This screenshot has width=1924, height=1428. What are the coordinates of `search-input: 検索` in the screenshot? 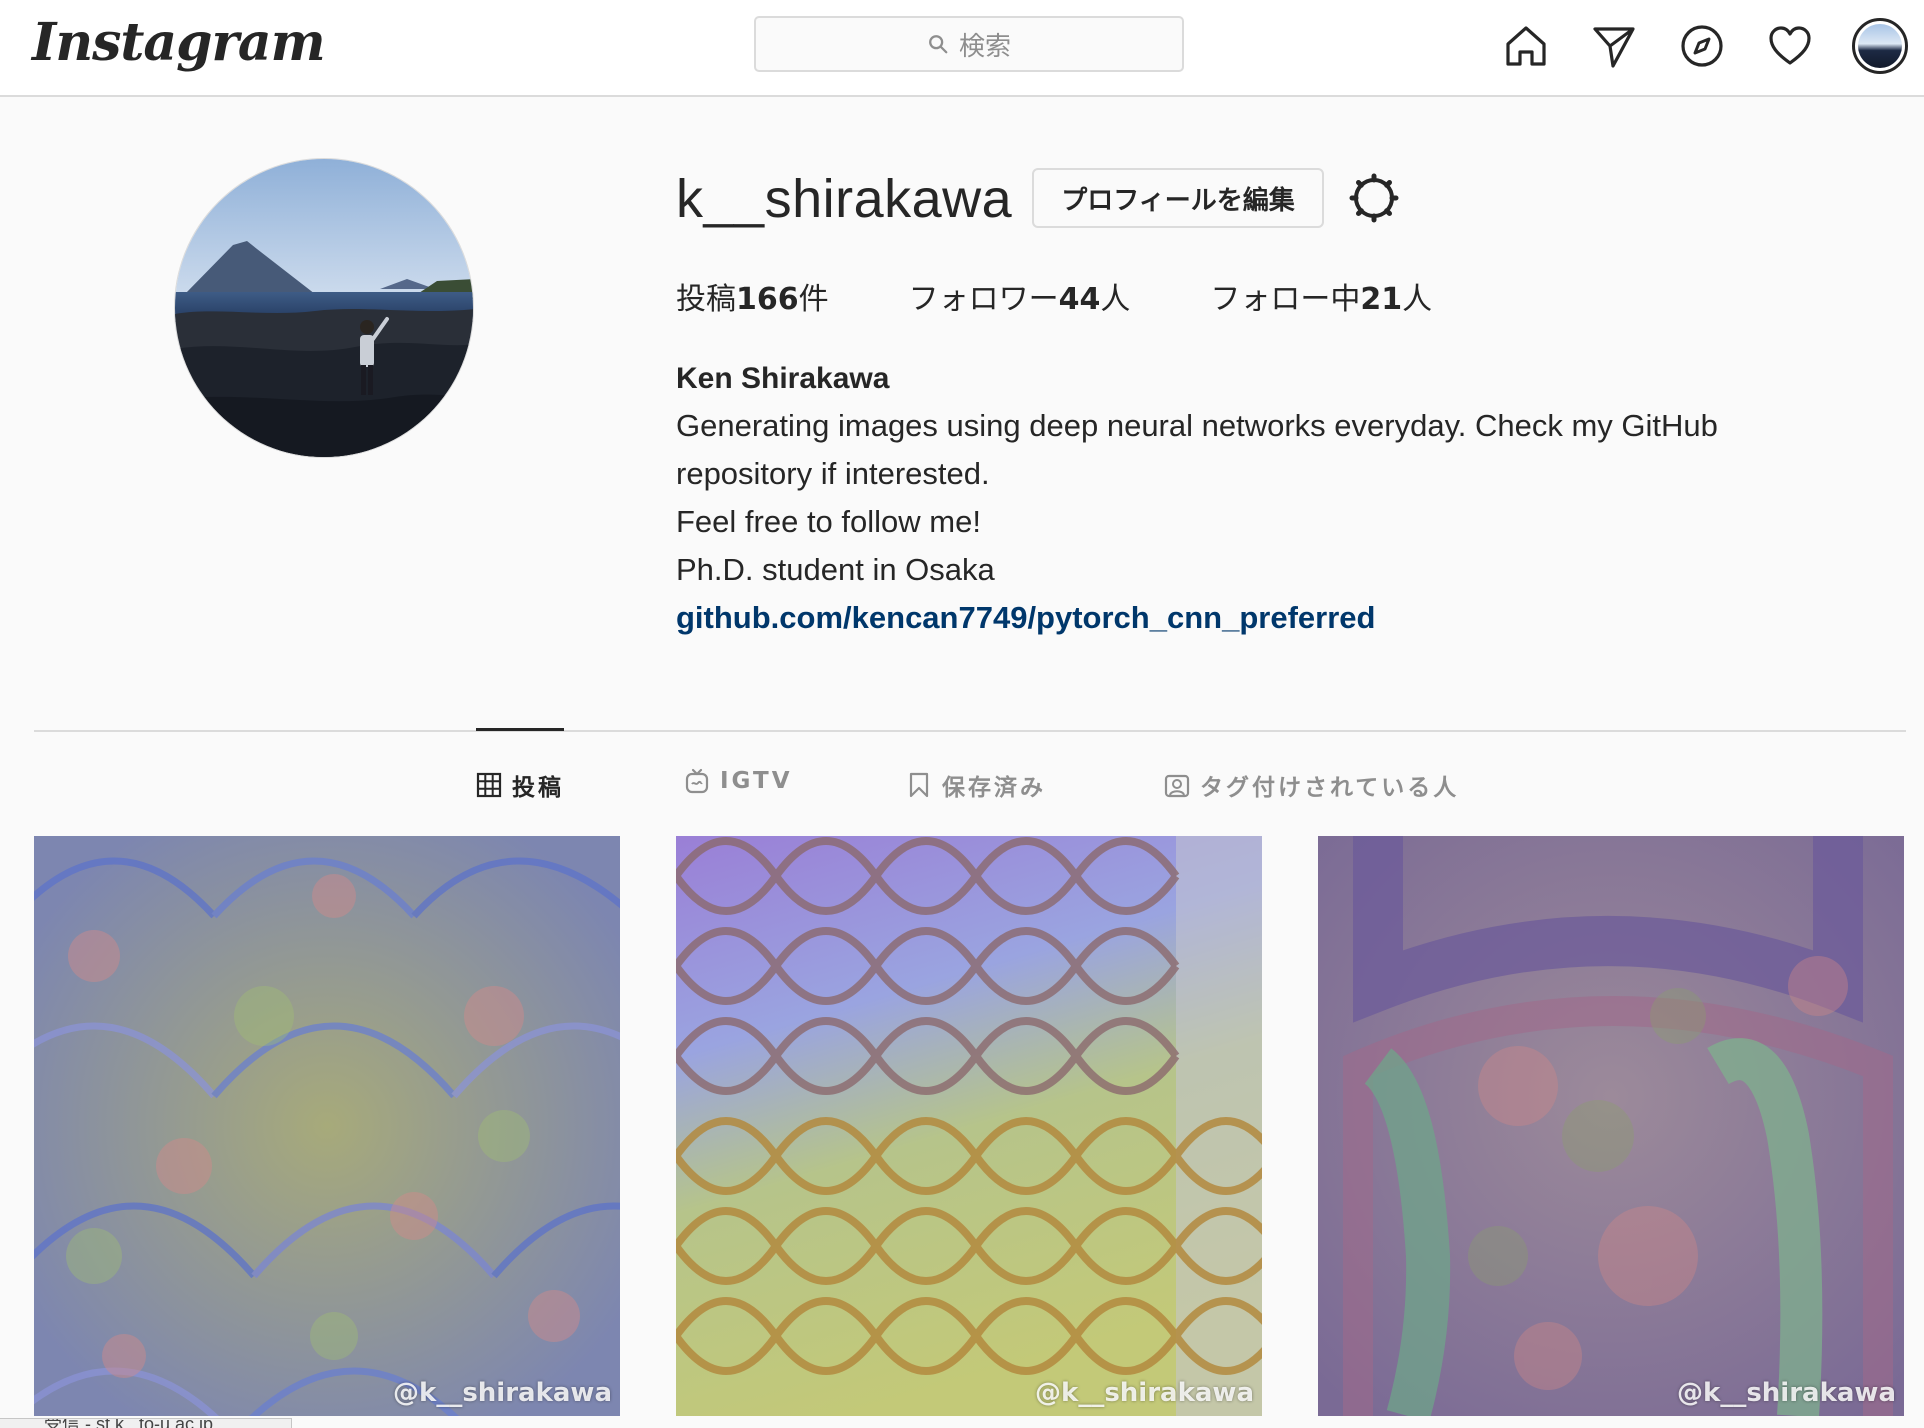 It's located at (969, 44).